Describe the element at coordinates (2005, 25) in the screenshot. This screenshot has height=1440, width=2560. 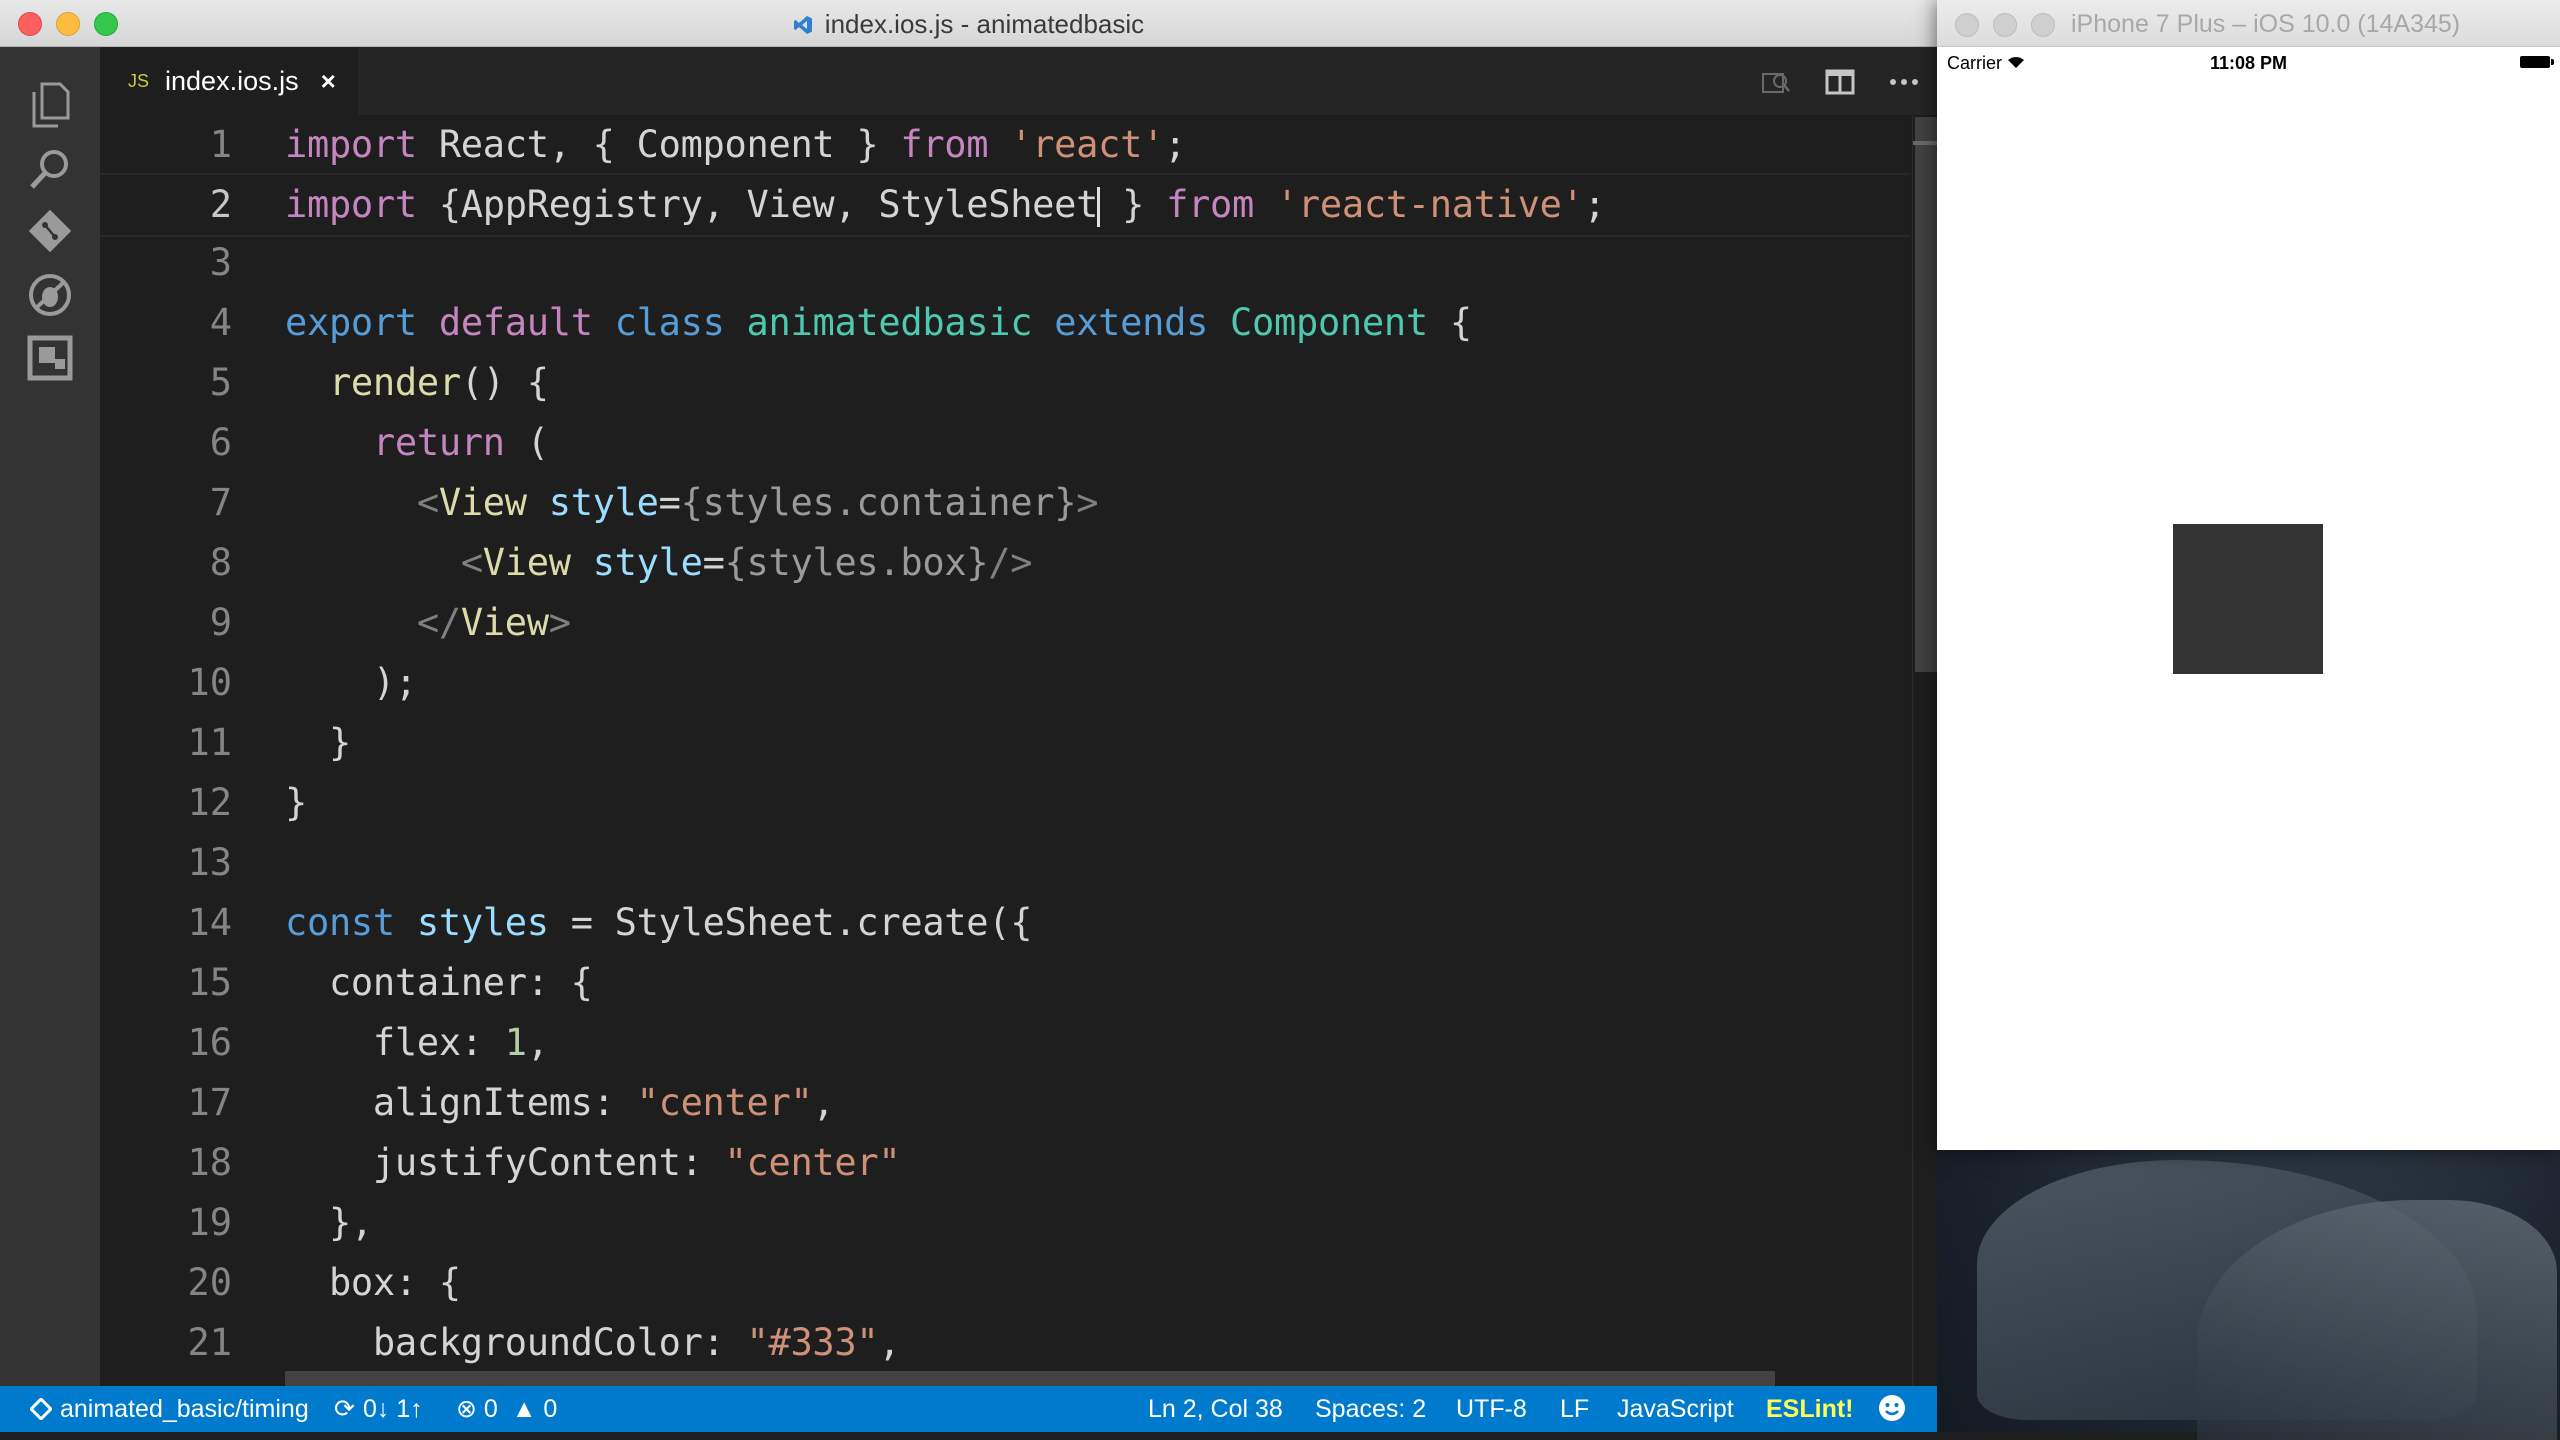
I see `simulator-minimize-button` at that location.